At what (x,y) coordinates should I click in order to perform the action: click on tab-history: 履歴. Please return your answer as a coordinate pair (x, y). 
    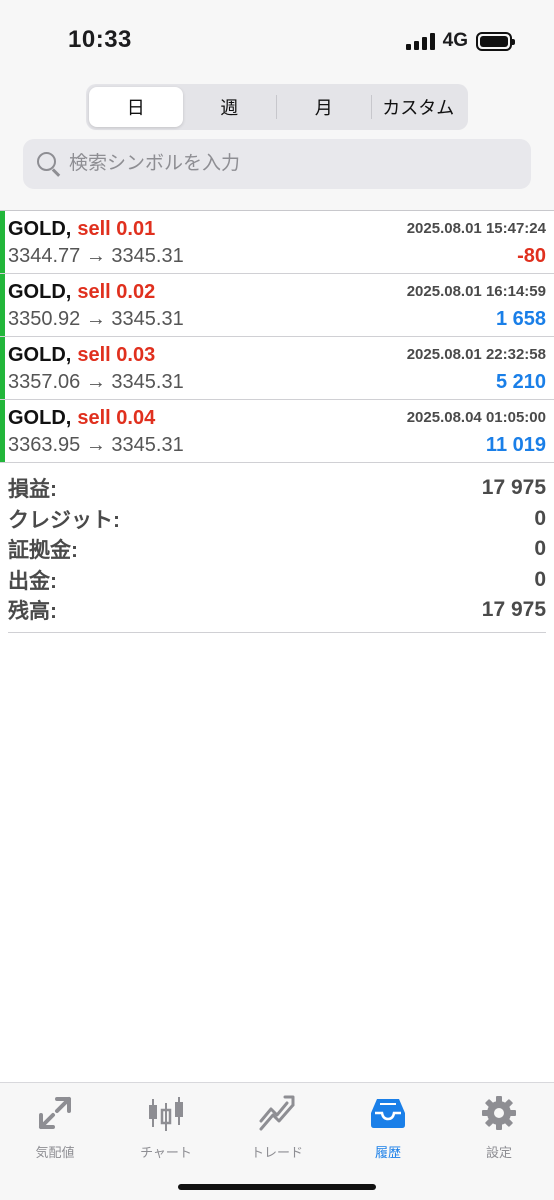
    Looking at the image, I should click on (388, 1127).